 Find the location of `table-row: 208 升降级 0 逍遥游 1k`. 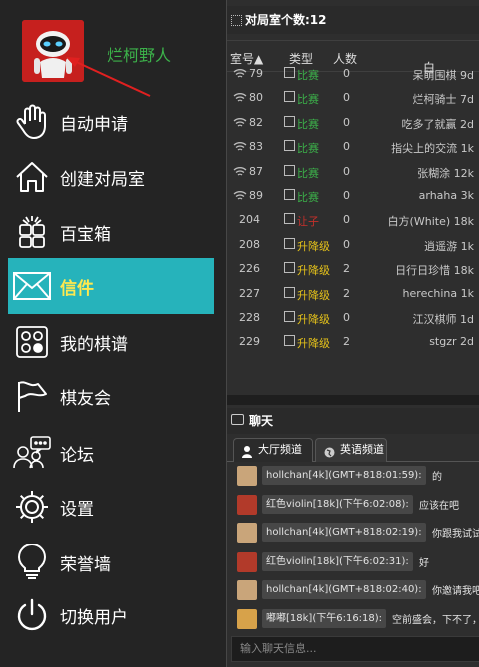

table-row: 208 升降级 0 逍遥游 1k is located at coordinates (353, 245).